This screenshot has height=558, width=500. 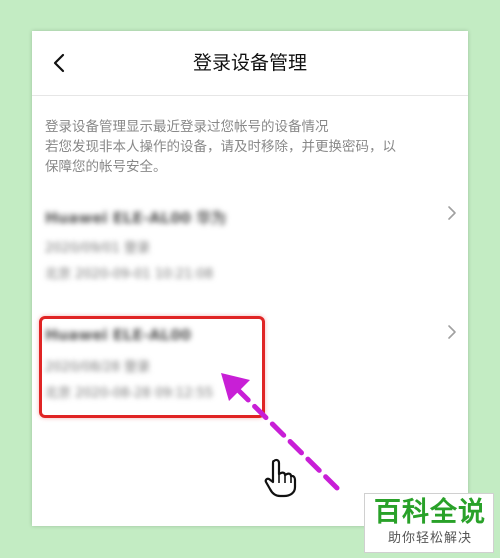 What do you see at coordinates (430, 512) in the screenshot?
I see `watermark-title: 百科全说` at bounding box center [430, 512].